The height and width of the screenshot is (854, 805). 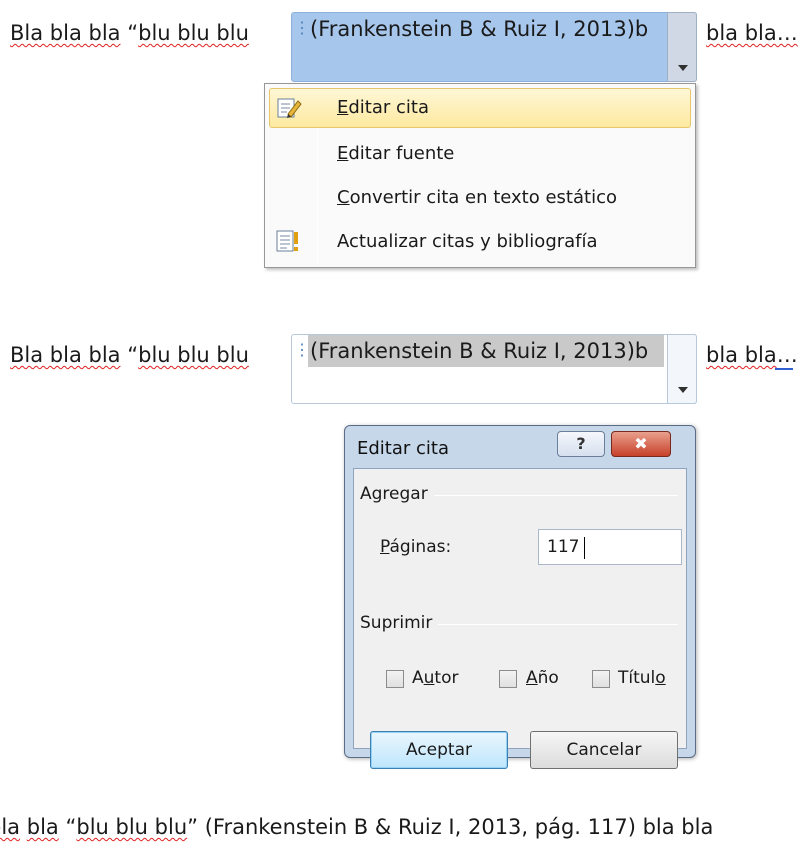 What do you see at coordinates (741, 355) in the screenshot?
I see `text-bla-bla-2: bla bla` at bounding box center [741, 355].